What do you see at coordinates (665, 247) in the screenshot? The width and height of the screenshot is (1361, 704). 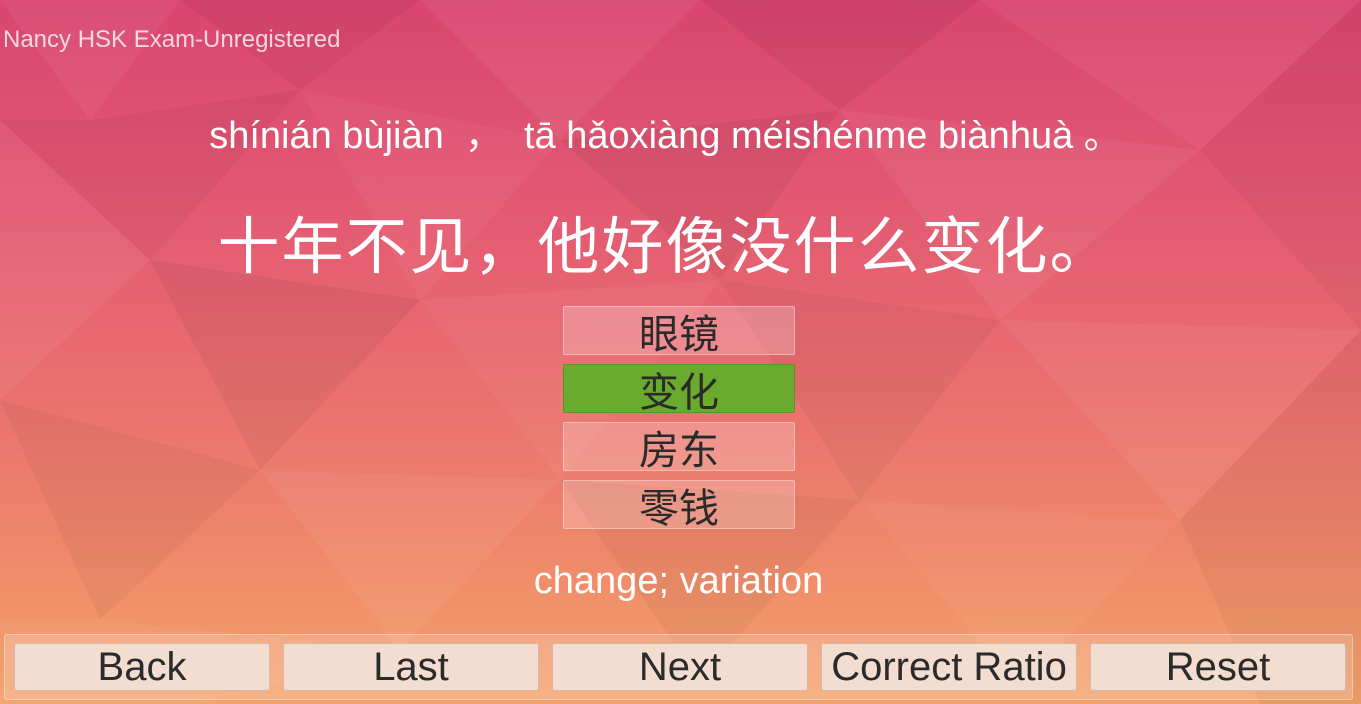 I see `chinese-sentence: 十年不见，他好像没什么变化。` at bounding box center [665, 247].